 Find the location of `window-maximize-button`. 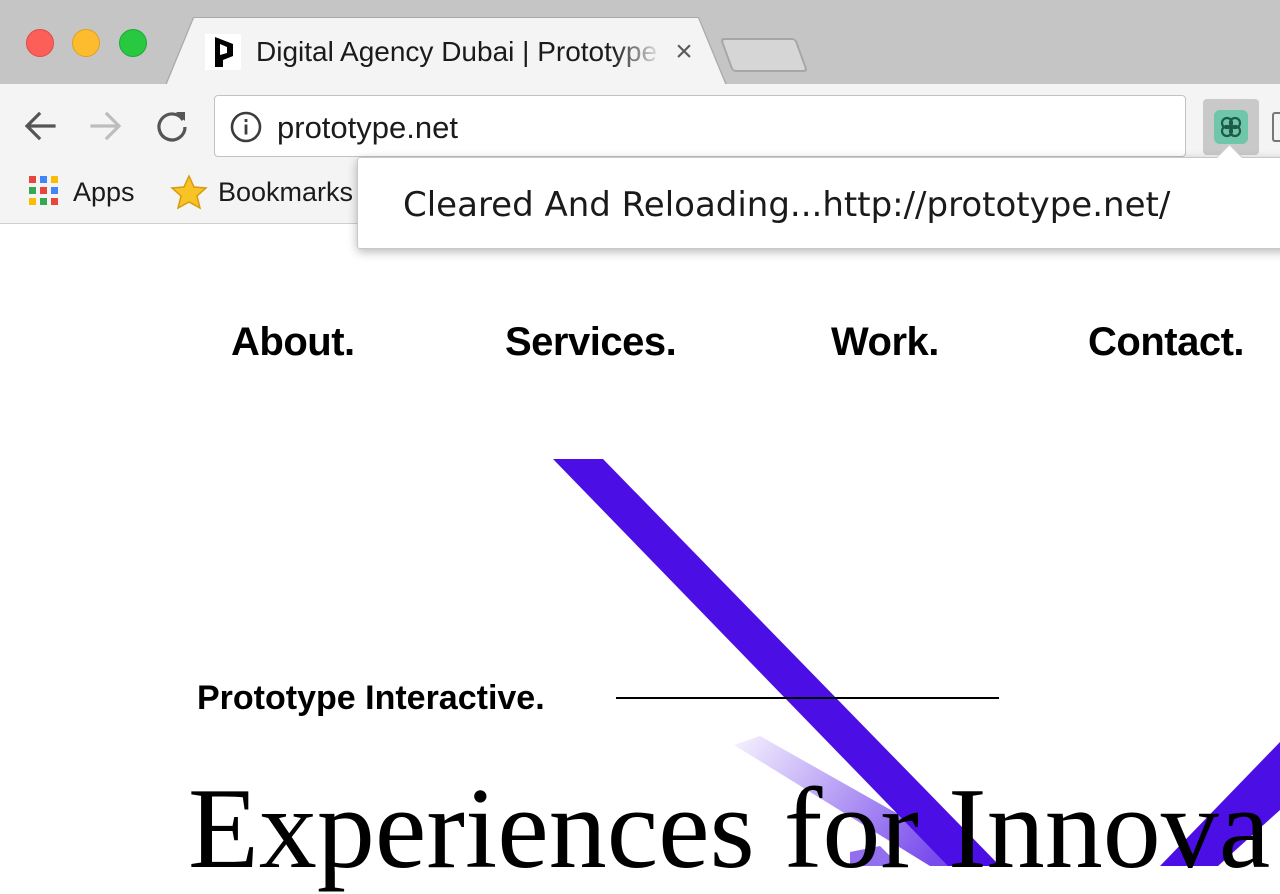

window-maximize-button is located at coordinates (133, 43).